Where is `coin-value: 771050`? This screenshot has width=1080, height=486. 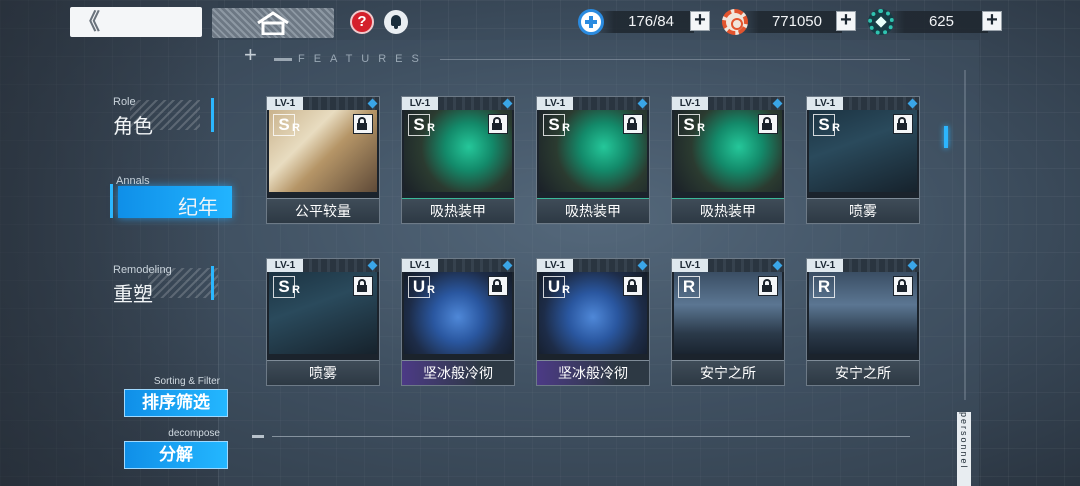 coin-value: 771050 is located at coordinates (796, 21).